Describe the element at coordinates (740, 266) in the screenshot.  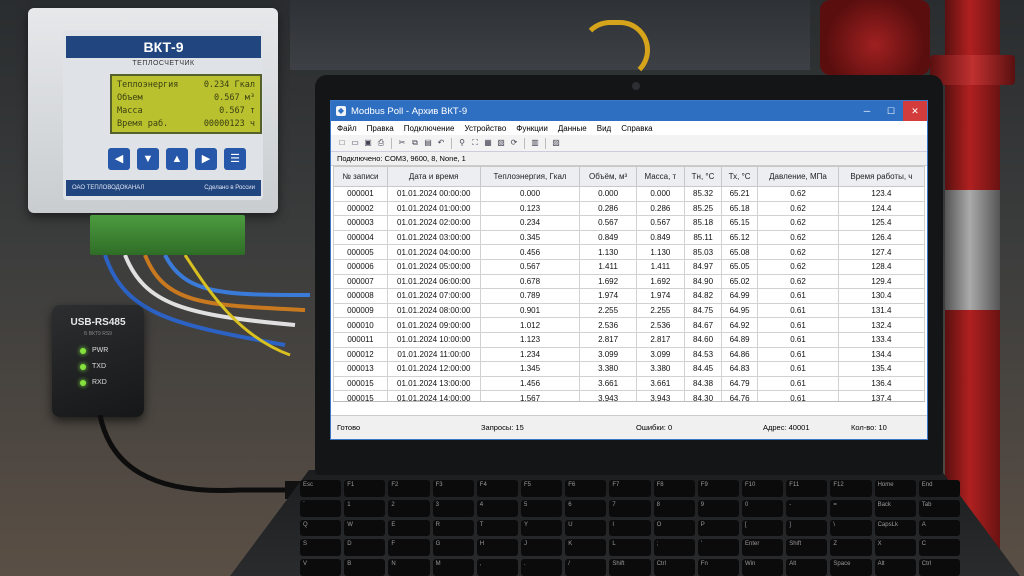
I see `table-cell: 65.05` at that location.